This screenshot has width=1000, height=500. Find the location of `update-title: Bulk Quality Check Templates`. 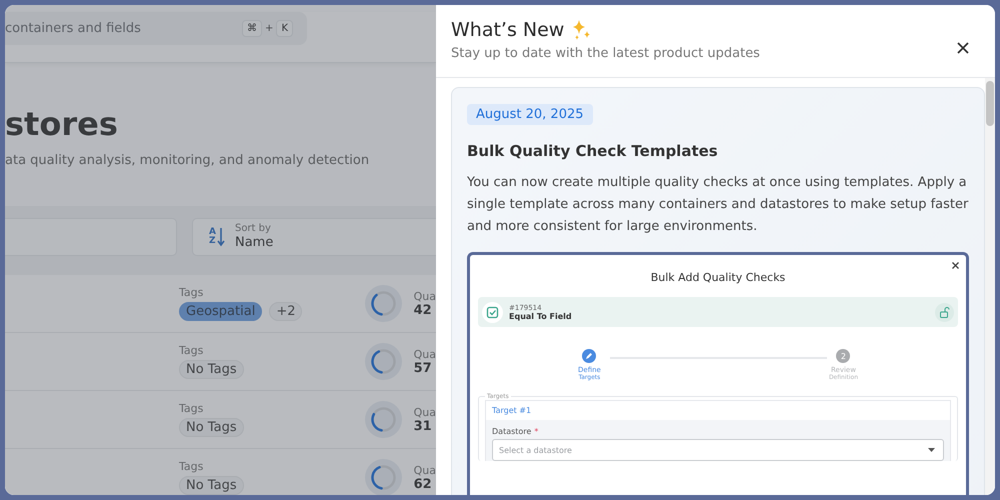

update-title: Bulk Quality Check Templates is located at coordinates (593, 151).